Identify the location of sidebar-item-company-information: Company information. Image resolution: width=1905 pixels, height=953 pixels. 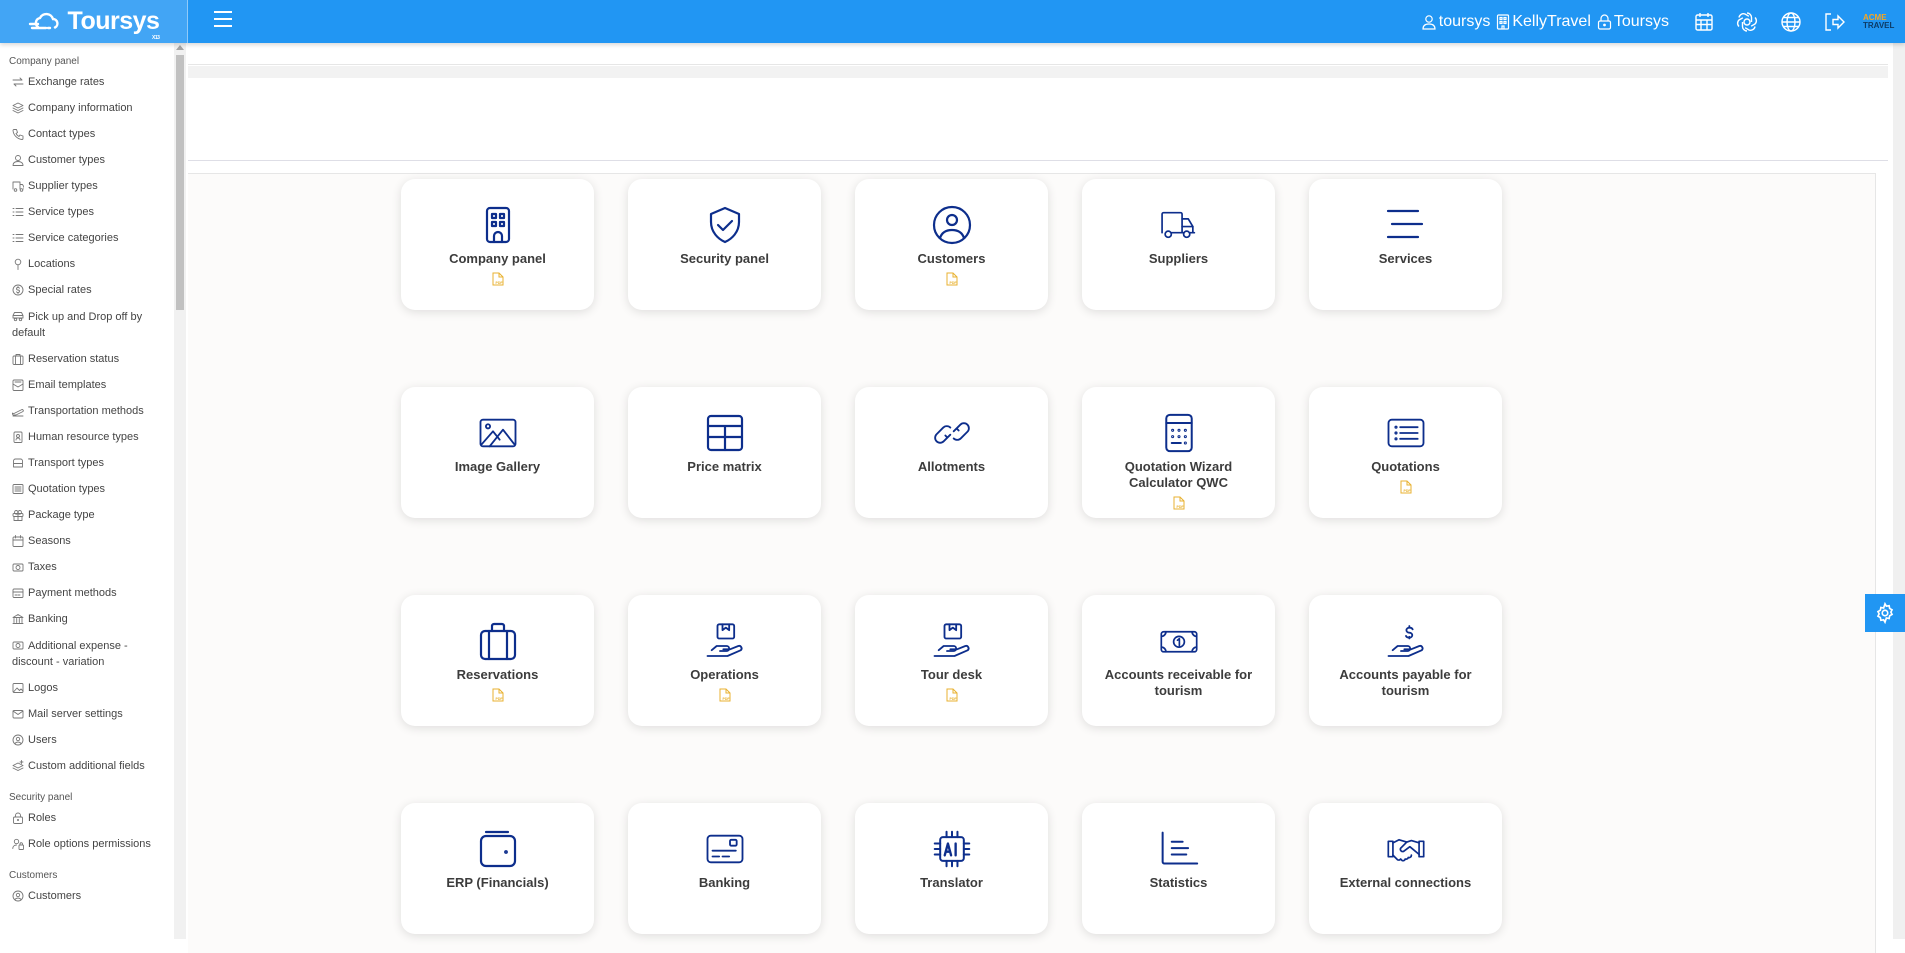
(88, 108).